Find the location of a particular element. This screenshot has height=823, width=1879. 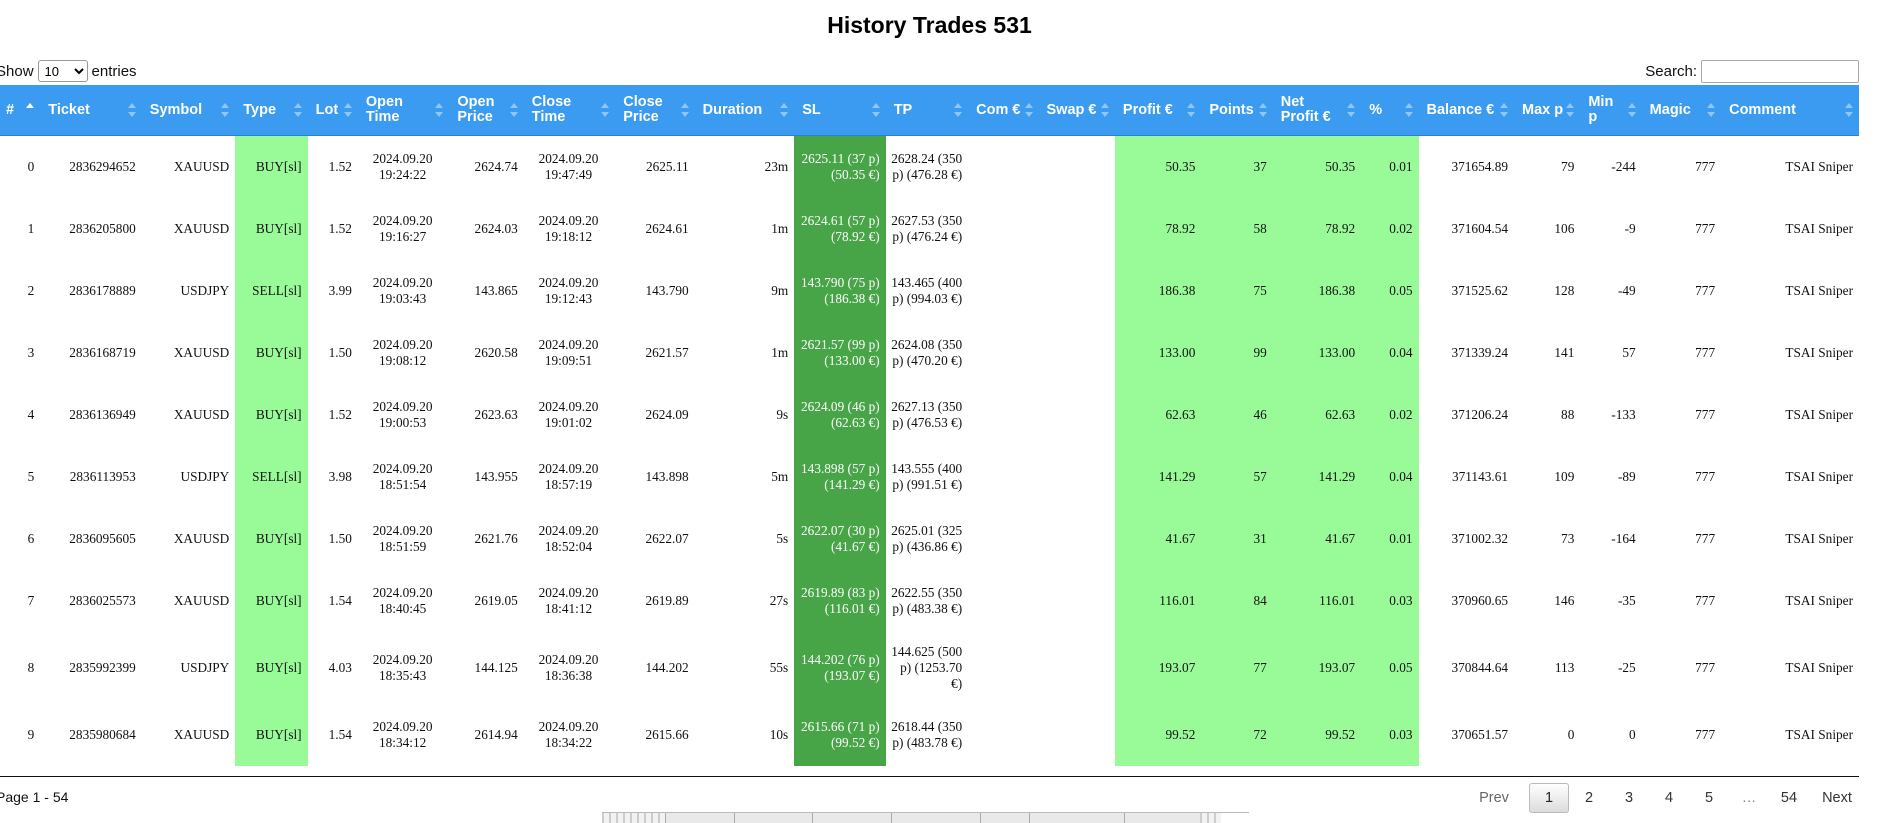

points-cell: 37 is located at coordinates (1237, 166).